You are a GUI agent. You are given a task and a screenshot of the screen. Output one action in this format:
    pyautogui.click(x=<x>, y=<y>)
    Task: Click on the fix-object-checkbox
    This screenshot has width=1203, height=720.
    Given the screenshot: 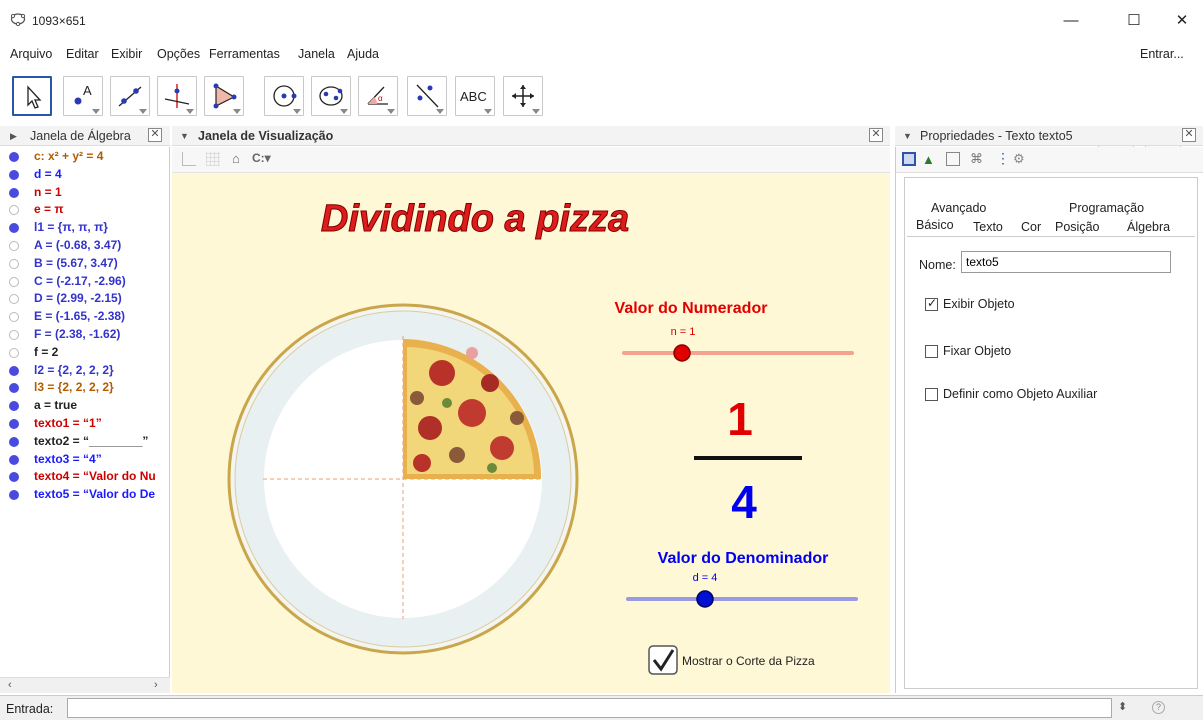 What is the action you would take?
    pyautogui.click(x=931, y=351)
    